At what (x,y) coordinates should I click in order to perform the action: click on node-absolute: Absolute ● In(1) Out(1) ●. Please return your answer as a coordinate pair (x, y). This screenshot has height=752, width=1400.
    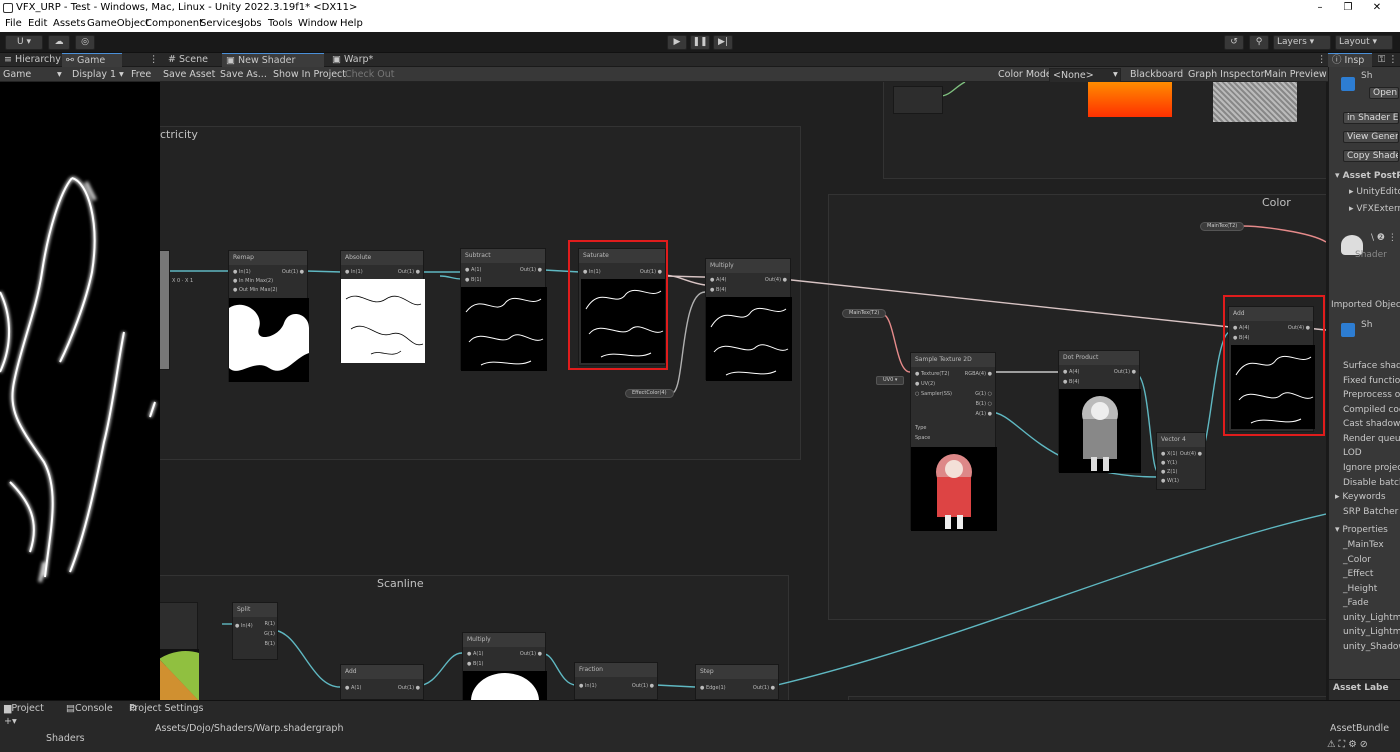
    Looking at the image, I should click on (382, 306).